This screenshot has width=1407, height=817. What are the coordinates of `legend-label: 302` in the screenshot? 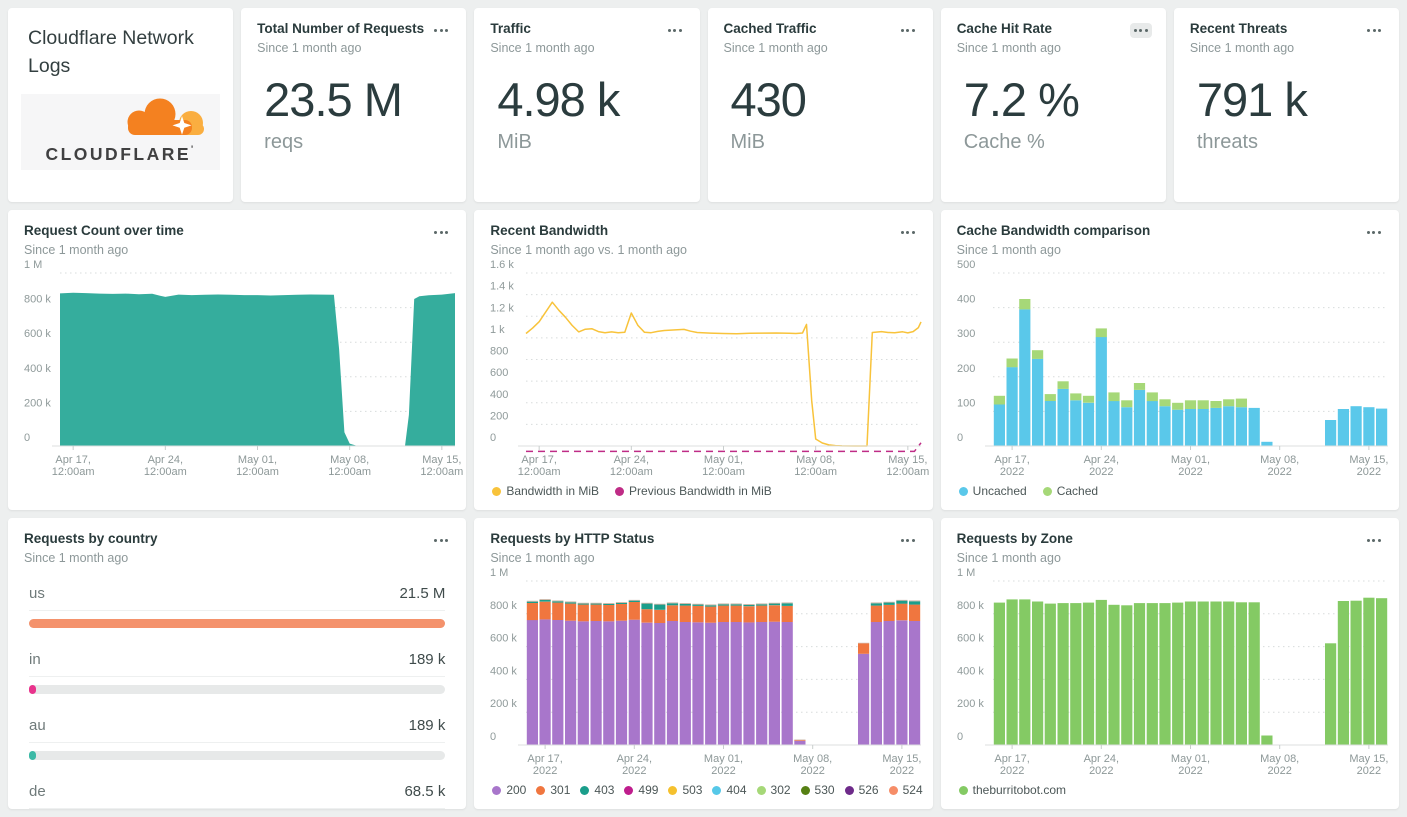 It's located at (780, 790).